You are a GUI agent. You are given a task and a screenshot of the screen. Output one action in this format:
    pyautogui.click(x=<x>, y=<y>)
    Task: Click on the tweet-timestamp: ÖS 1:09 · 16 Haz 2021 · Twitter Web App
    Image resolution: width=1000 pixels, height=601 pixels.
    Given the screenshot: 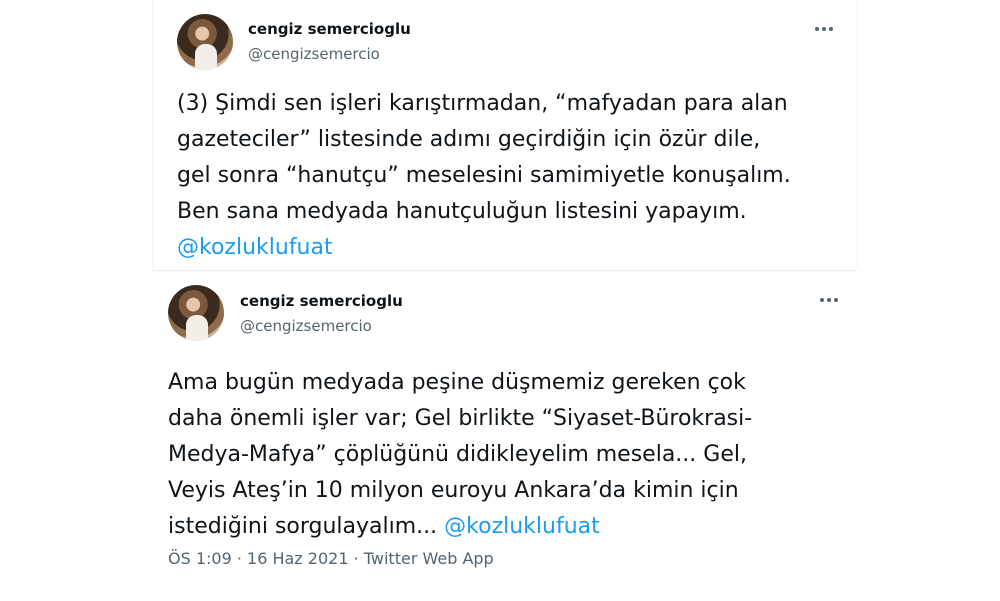 What is the action you would take?
    pyautogui.click(x=331, y=558)
    